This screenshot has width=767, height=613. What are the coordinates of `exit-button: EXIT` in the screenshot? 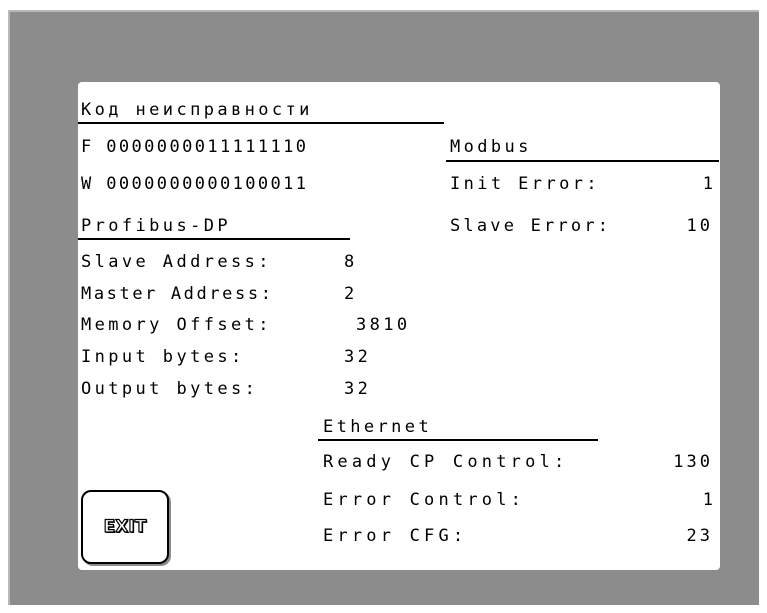 It's located at (125, 527).